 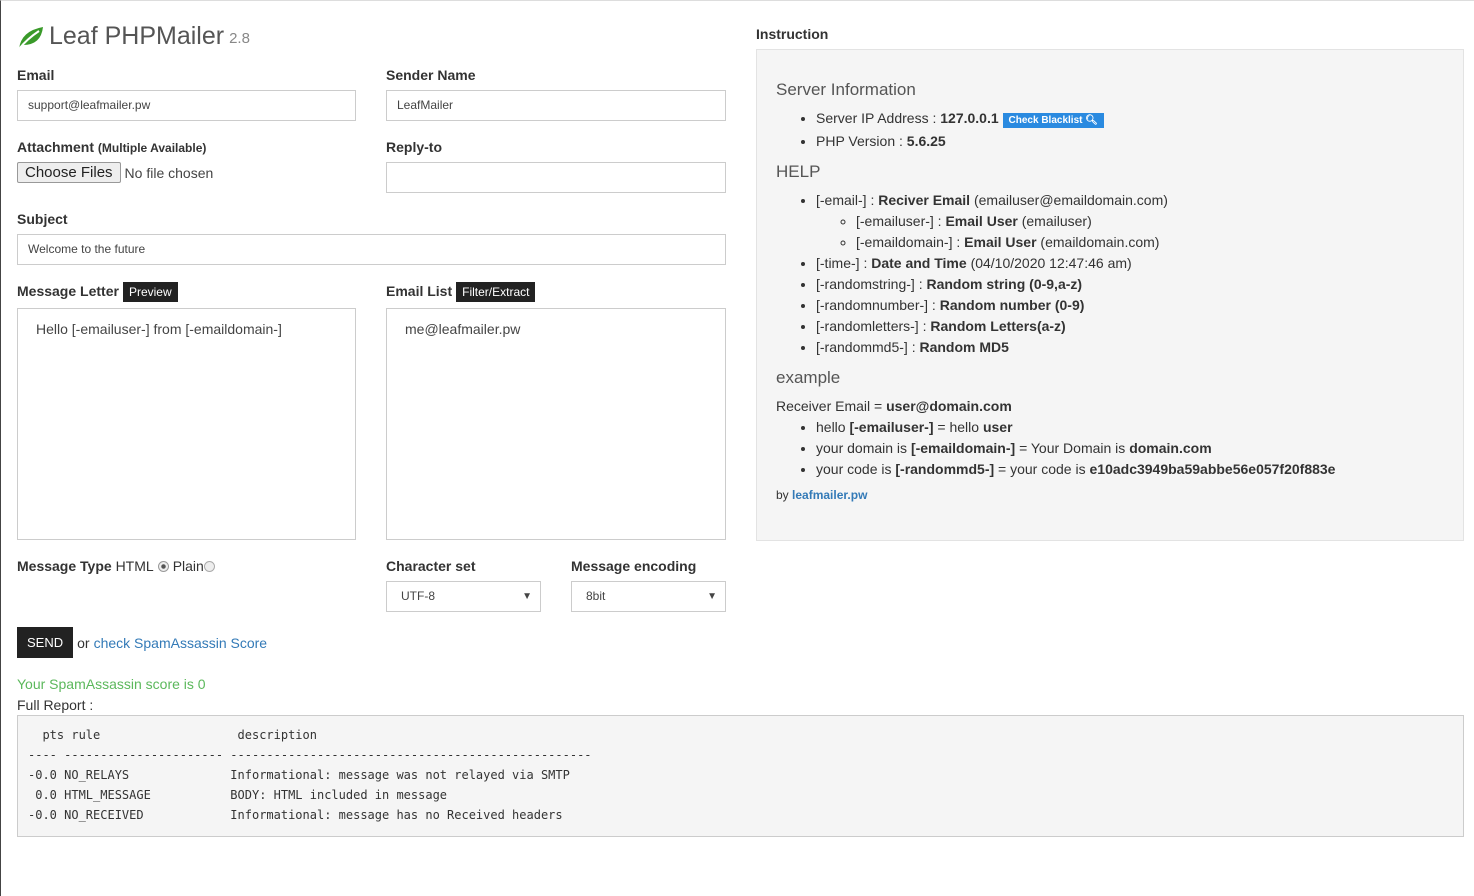 I want to click on encoding-label: Message encoding, so click(x=634, y=566).